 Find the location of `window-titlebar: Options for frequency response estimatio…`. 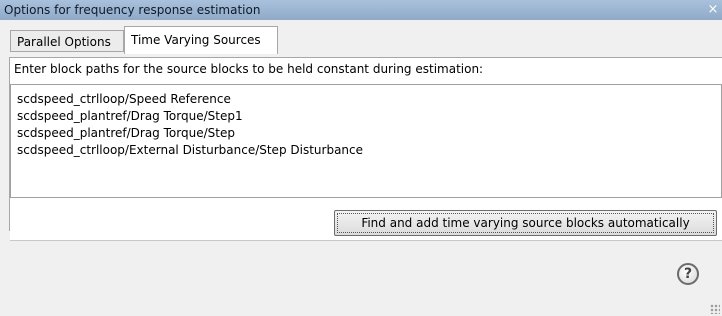

window-titlebar: Options for frequency response estimatio… is located at coordinates (361, 10).